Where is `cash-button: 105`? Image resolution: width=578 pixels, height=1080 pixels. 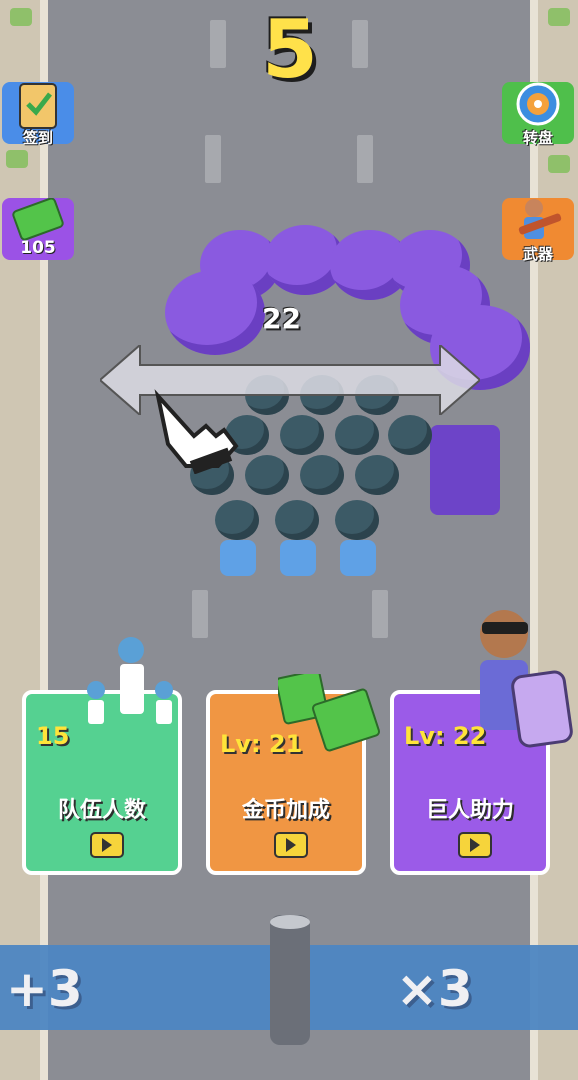 cash-button: 105 is located at coordinates (38, 228).